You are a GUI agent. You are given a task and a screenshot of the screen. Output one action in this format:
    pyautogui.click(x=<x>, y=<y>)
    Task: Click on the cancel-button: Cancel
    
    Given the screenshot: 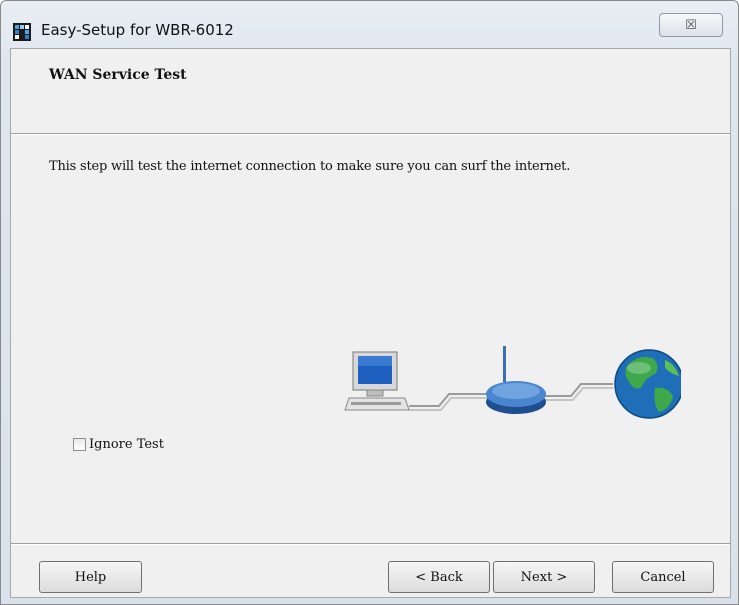 What is the action you would take?
    pyautogui.click(x=663, y=577)
    